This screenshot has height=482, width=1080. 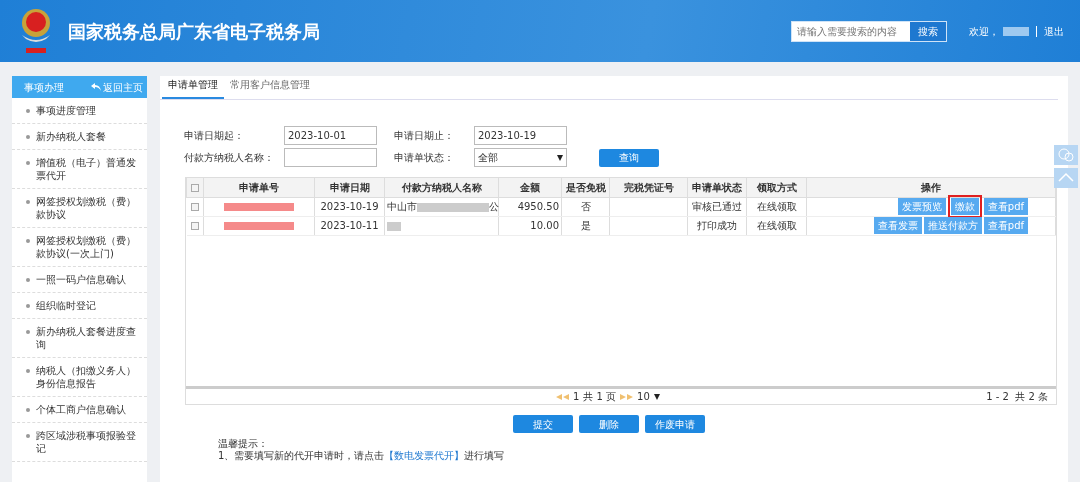 What do you see at coordinates (424, 455) in the screenshot?
I see `link: 【数电发票代开】` at bounding box center [424, 455].